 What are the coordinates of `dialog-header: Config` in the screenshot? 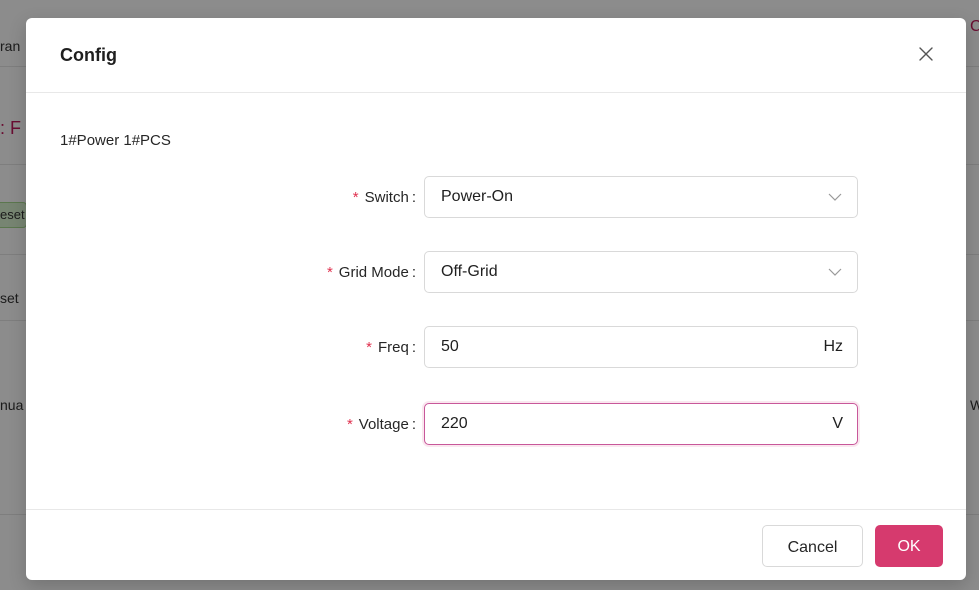 It's located at (496, 55).